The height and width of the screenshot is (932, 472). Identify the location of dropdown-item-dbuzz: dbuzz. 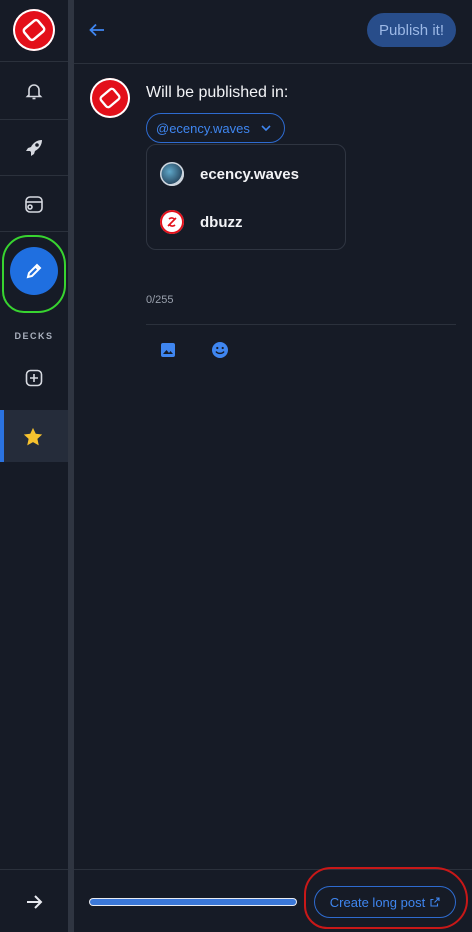
(246, 222).